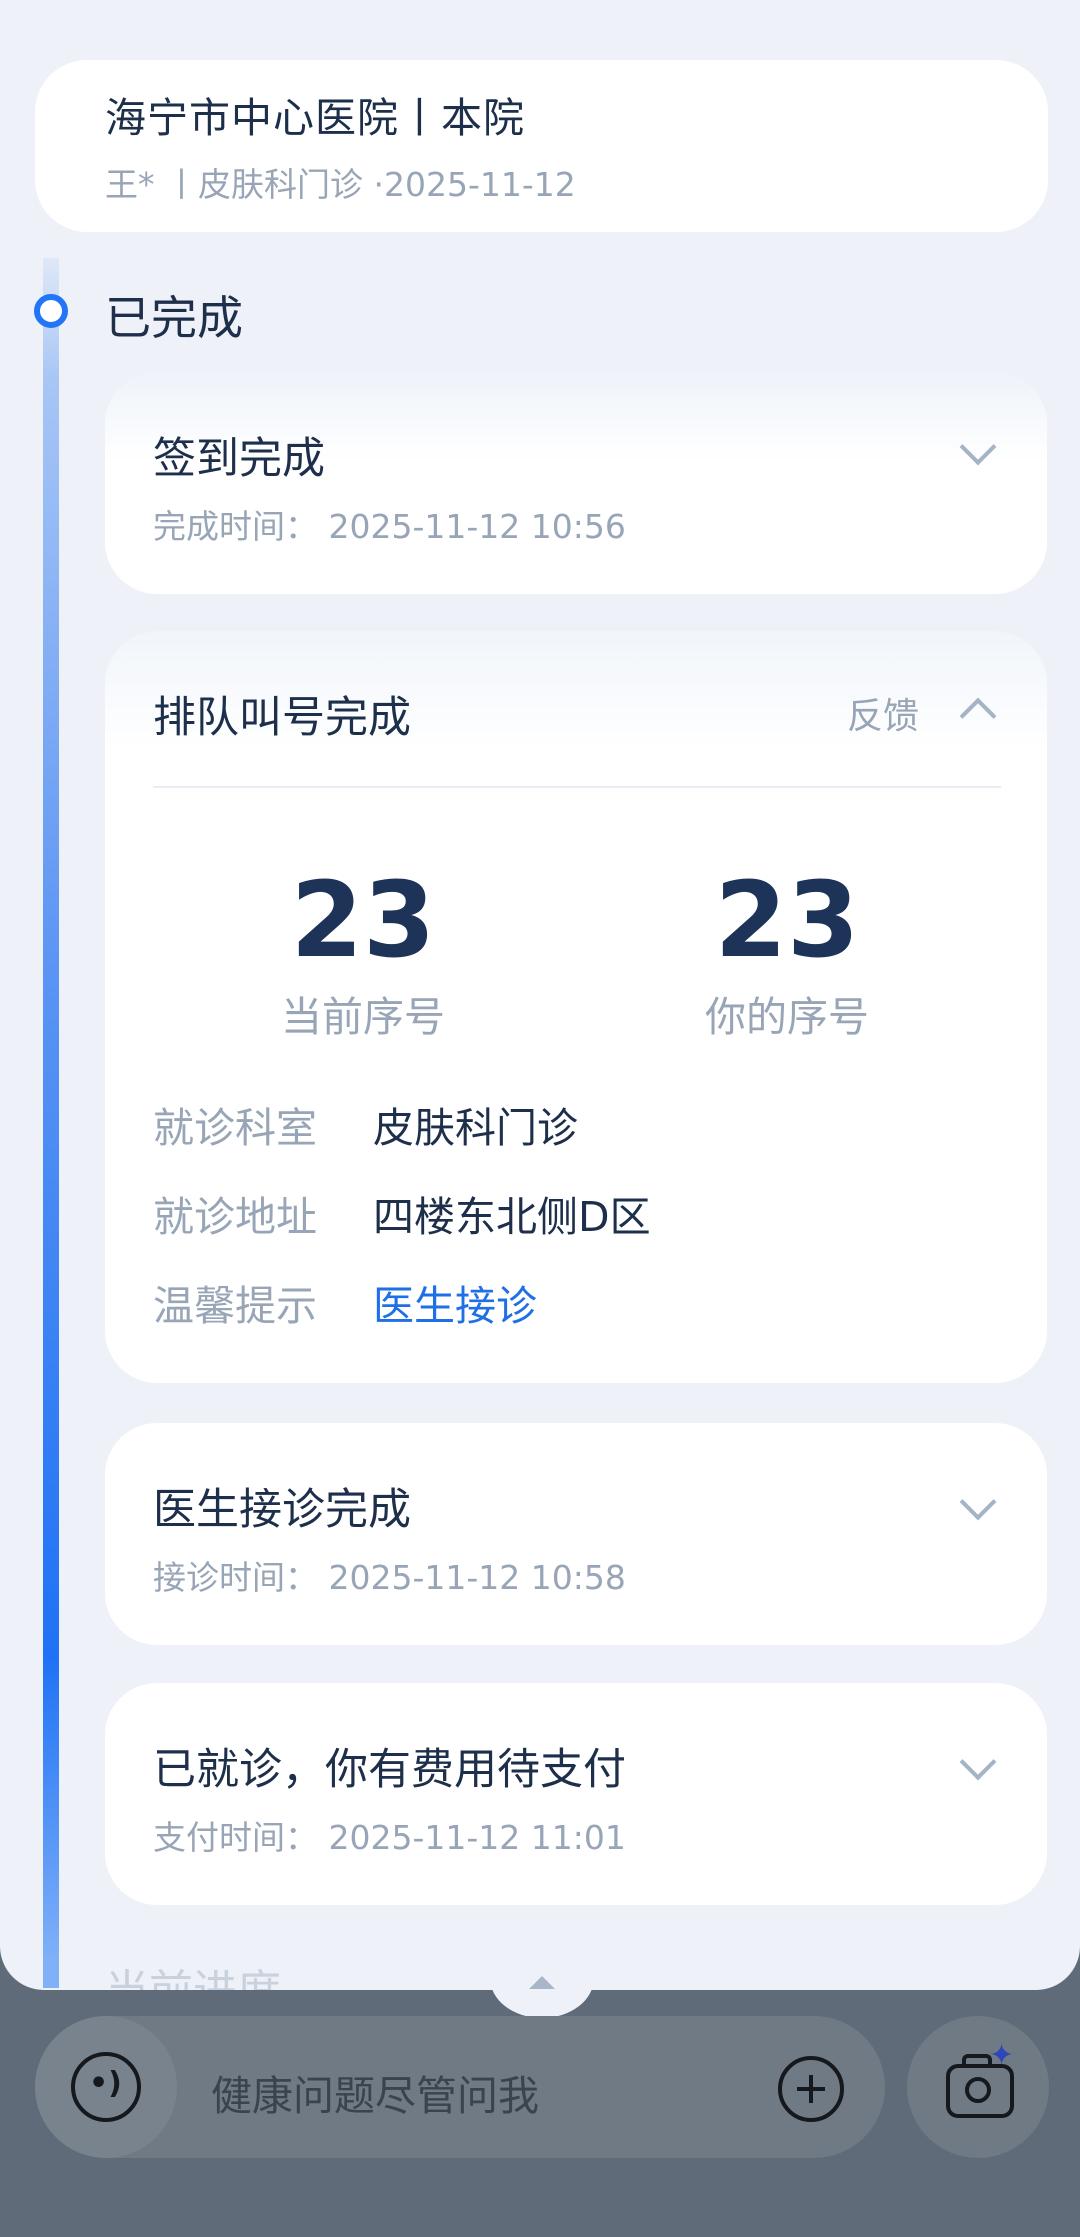  Describe the element at coordinates (193, 1972) in the screenshot. I see `section-title-current: 当前进度` at that location.